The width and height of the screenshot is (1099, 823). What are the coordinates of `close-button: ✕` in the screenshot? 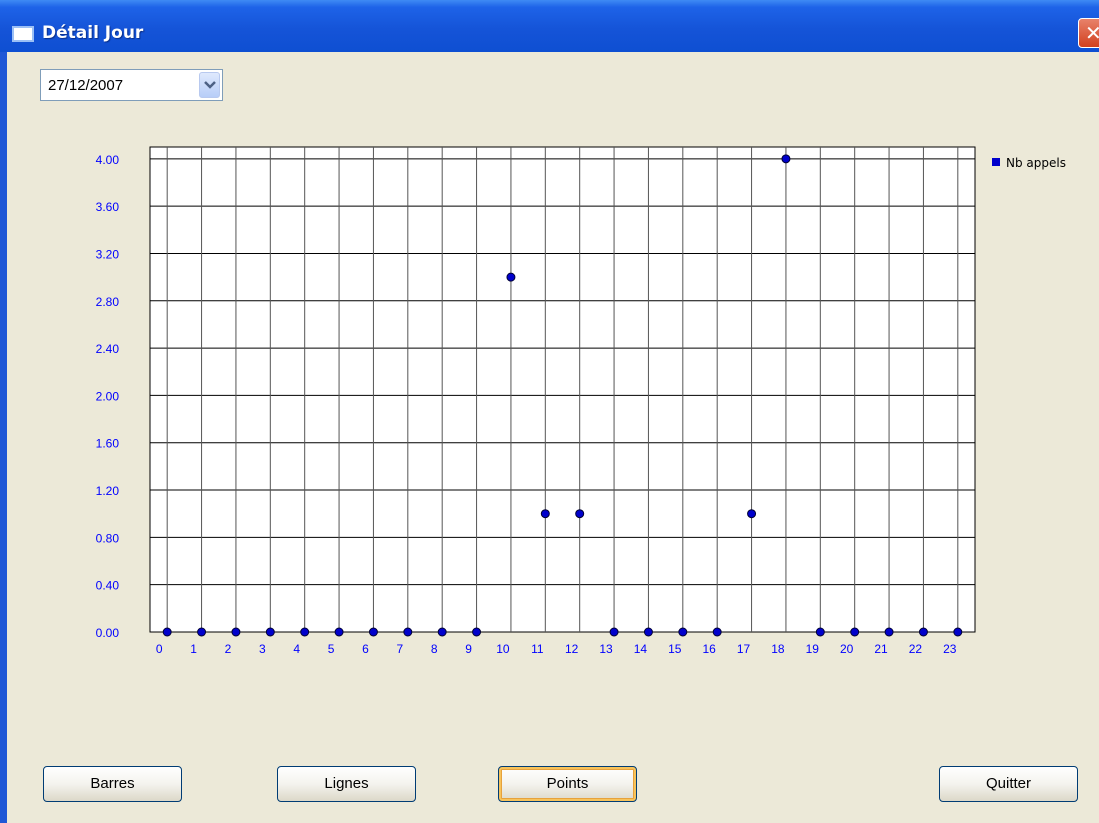 It's located at (1088, 33).